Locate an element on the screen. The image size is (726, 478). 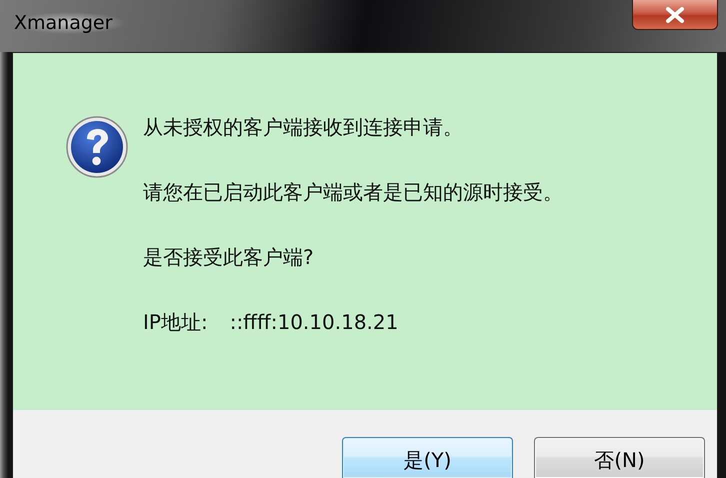
close-button is located at coordinates (675, 15).